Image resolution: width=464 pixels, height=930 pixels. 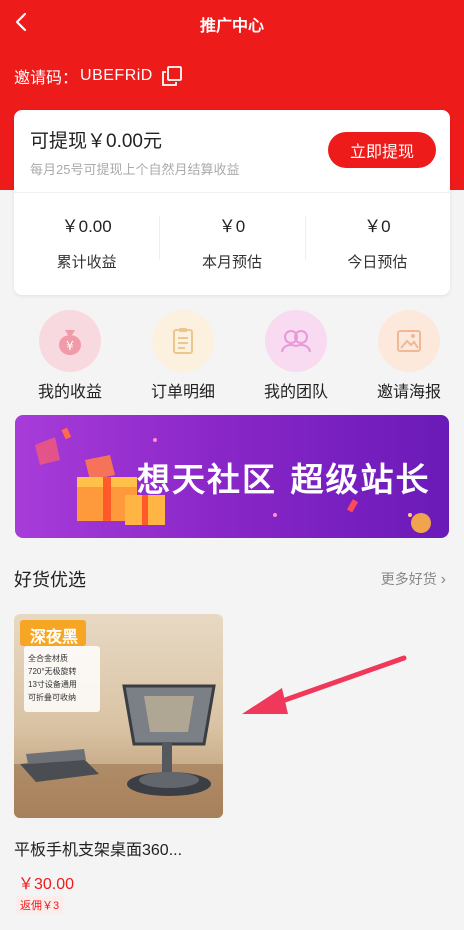 What do you see at coordinates (182, 392) in the screenshot?
I see `menu-order-details-label: 订单明细` at bounding box center [182, 392].